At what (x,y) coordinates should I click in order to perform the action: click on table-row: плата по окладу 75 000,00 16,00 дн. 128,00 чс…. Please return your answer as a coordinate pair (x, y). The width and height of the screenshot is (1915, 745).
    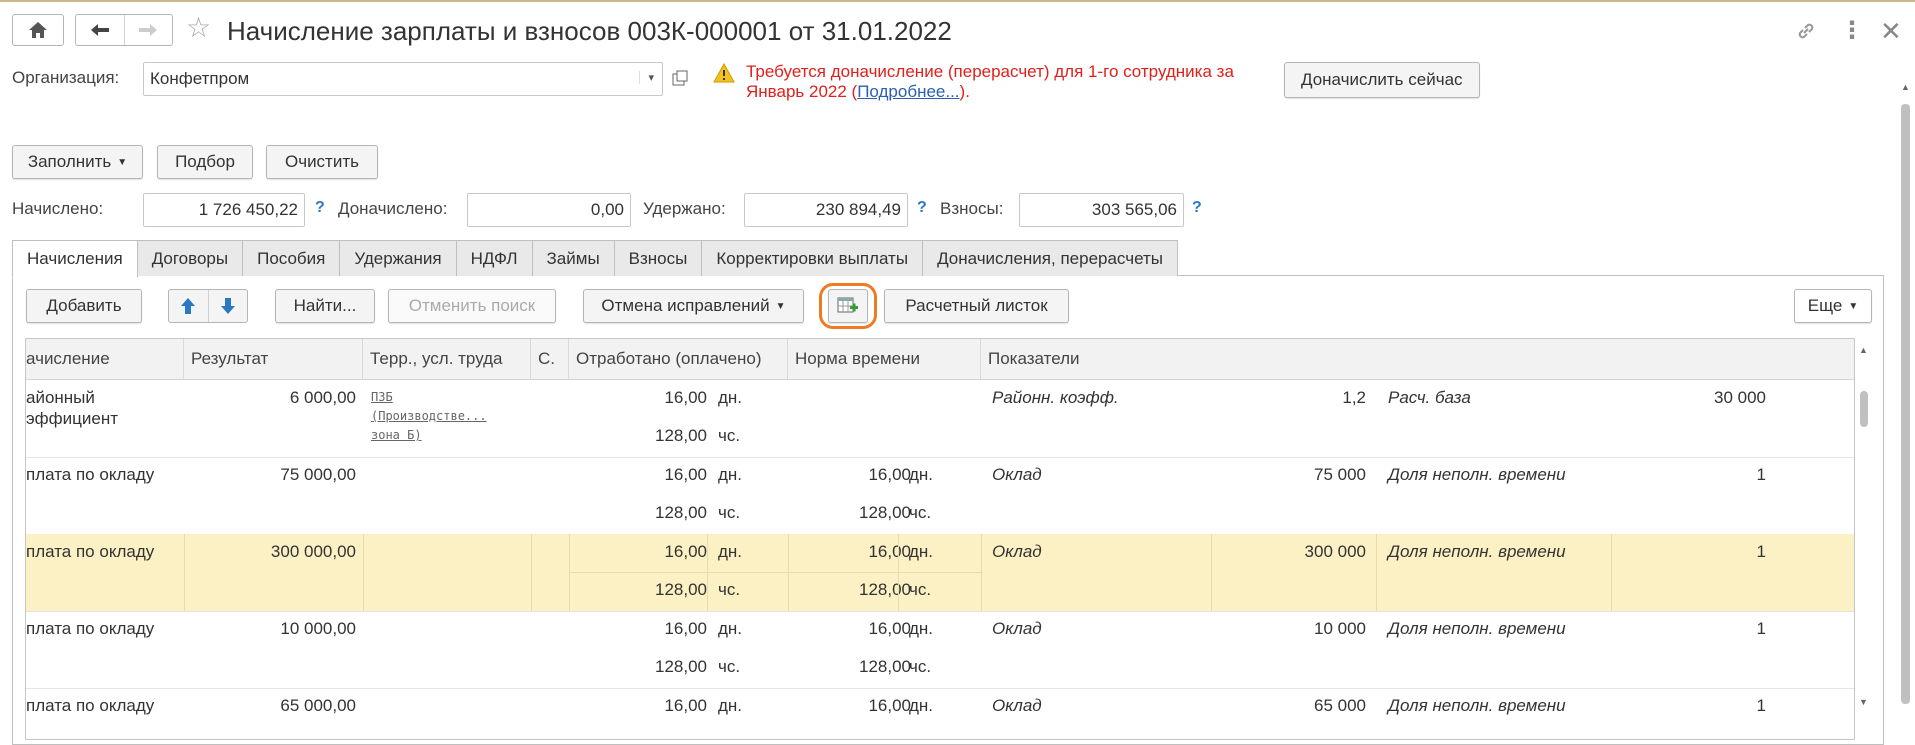
    Looking at the image, I should click on (940, 496).